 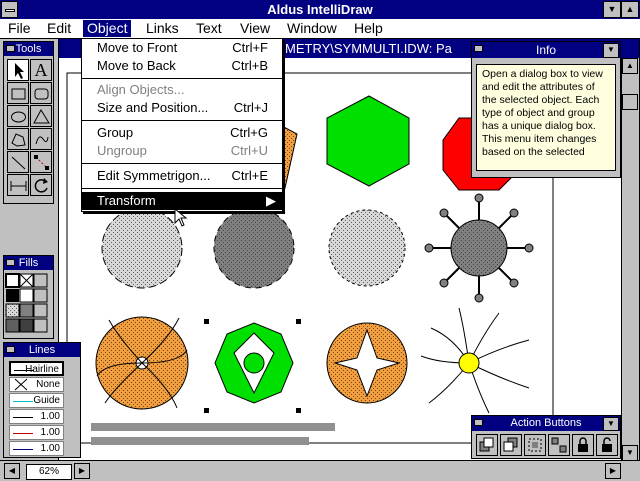 I want to click on horizontal-scrollbar: ◀ 62% ▶ ▶, so click(x=320, y=470).